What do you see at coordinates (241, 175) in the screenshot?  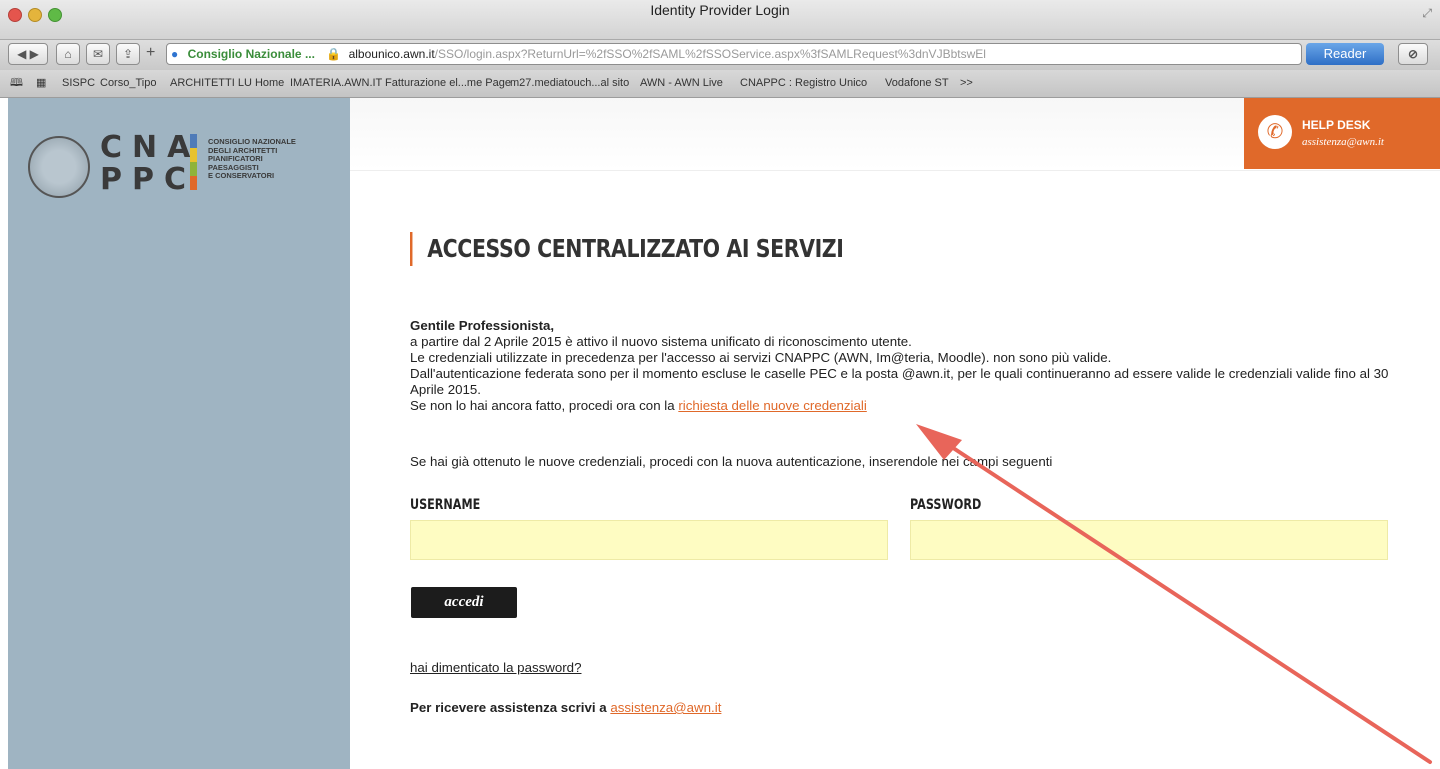 I see `logo-subtitle-line: E CONSERVATORI` at bounding box center [241, 175].